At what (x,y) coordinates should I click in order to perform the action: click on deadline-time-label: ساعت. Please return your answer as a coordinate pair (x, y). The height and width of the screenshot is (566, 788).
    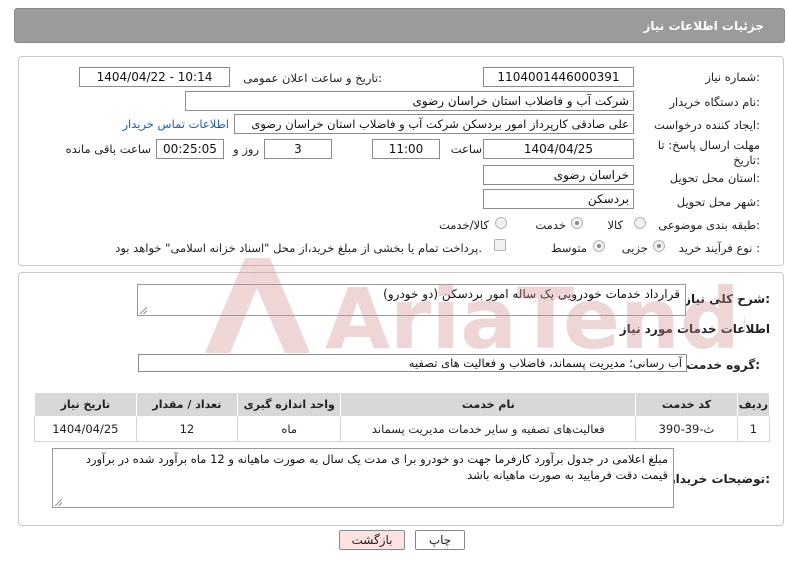
    Looking at the image, I should click on (466, 149).